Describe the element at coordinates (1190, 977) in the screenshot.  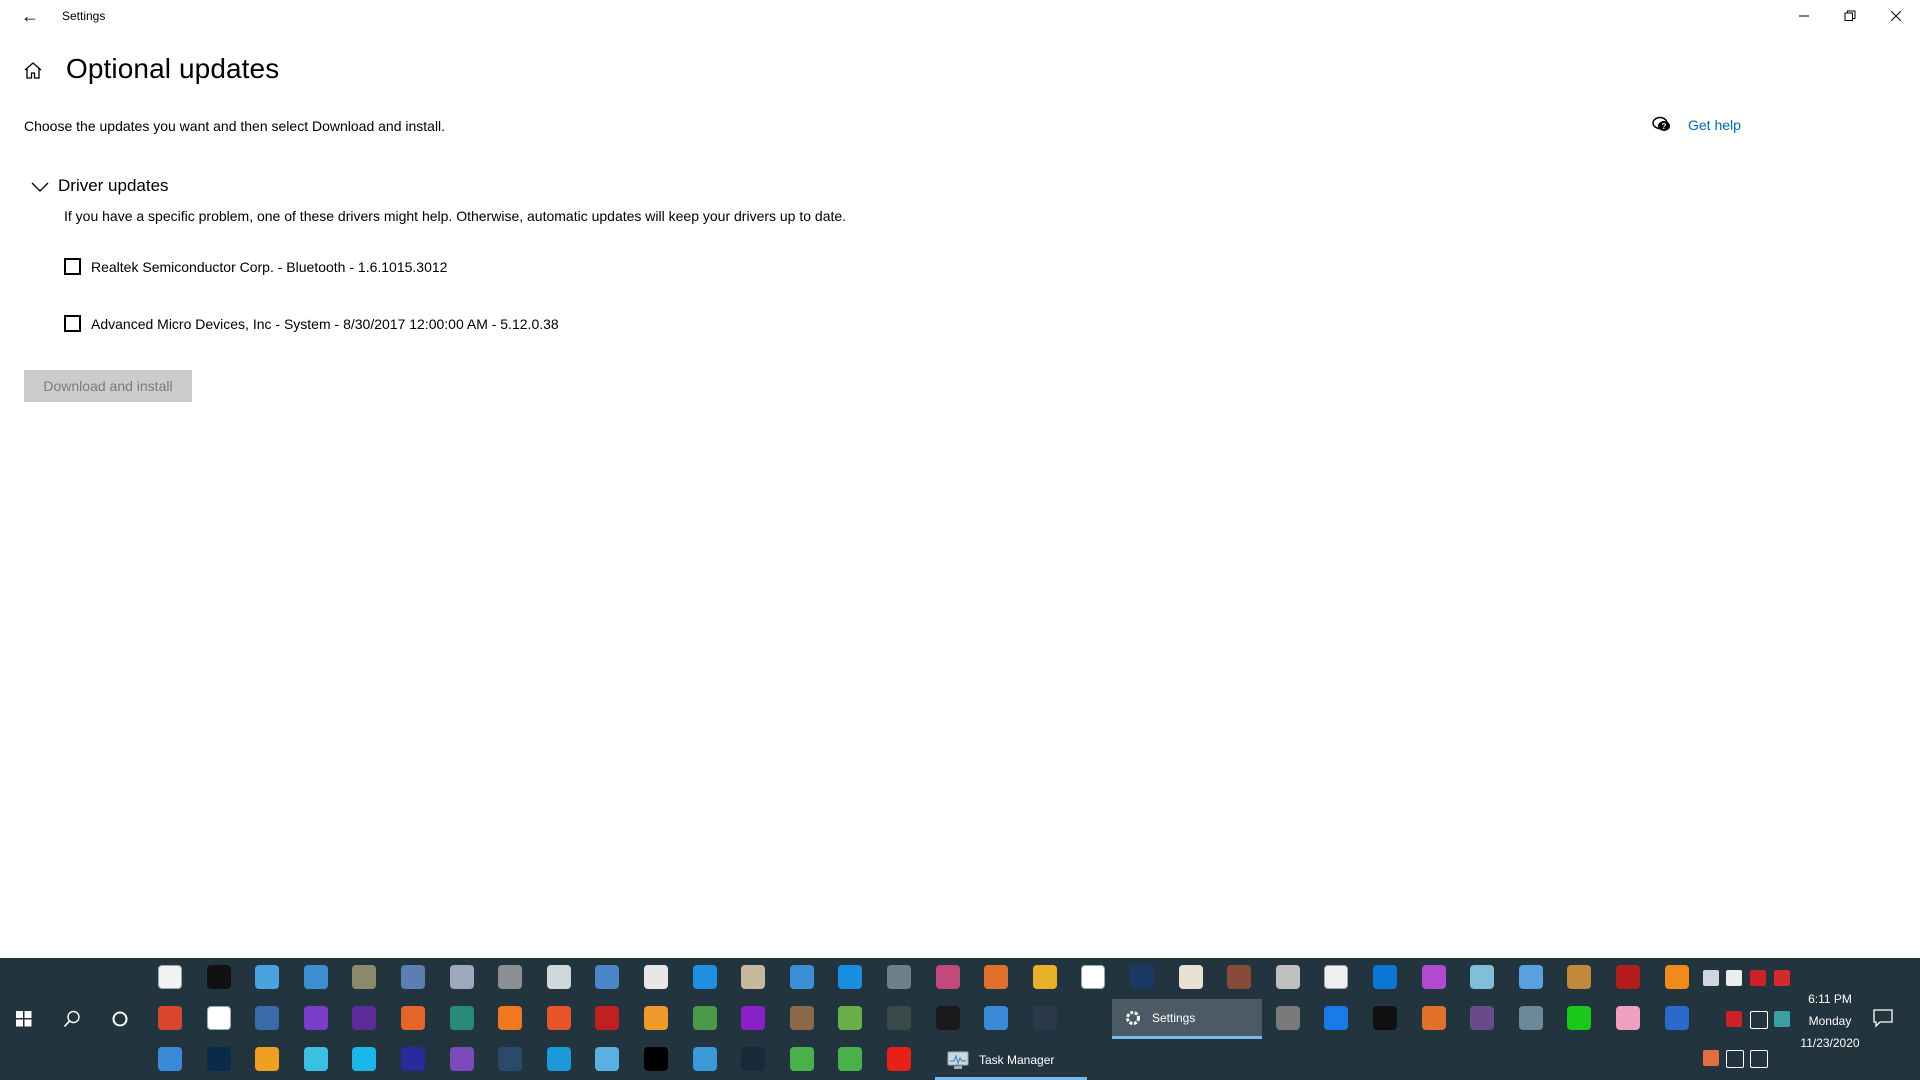
I see `compass-icon` at that location.